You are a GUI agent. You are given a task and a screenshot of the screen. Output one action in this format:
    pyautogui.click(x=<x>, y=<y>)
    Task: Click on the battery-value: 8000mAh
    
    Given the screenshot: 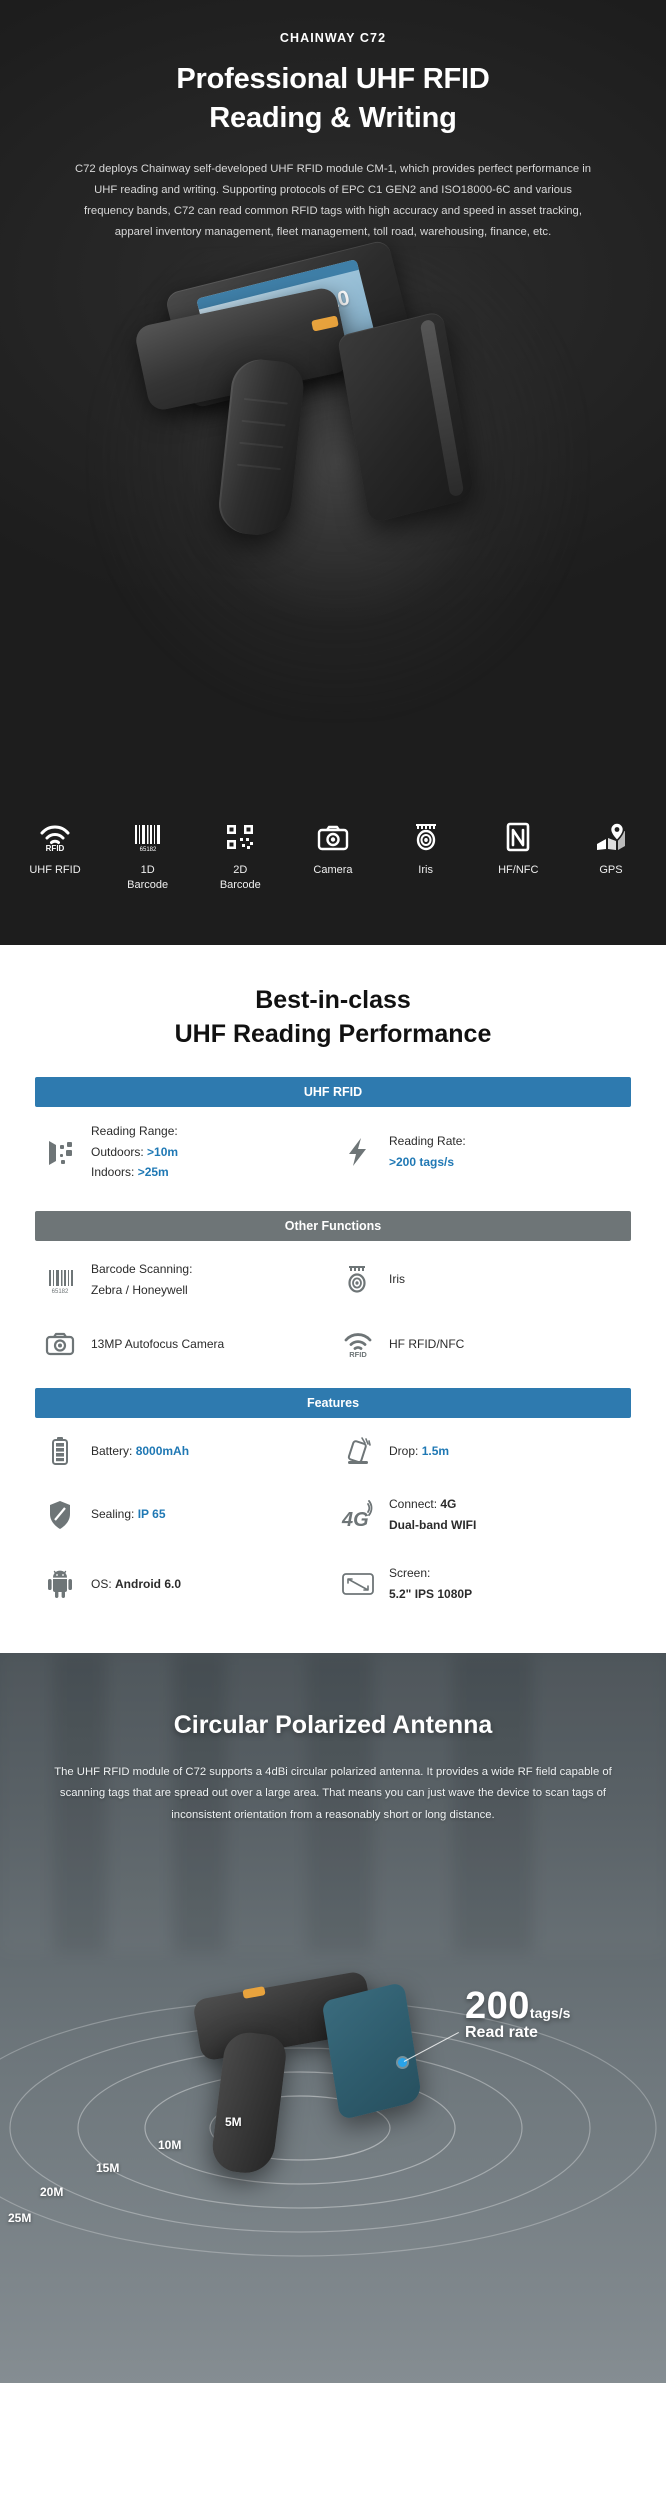 What is the action you would take?
    pyautogui.click(x=162, y=1450)
    